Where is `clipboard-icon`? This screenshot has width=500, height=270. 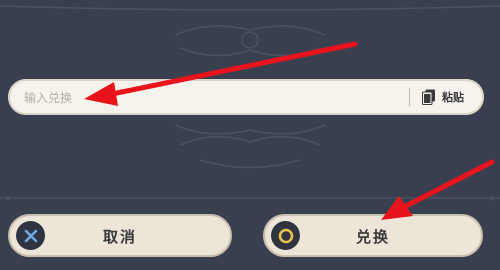 clipboard-icon is located at coordinates (428, 97).